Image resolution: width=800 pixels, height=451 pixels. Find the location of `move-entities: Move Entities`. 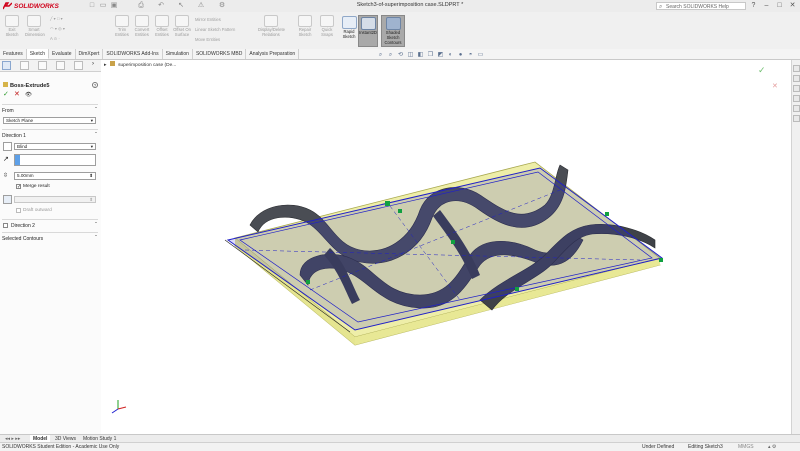

move-entities: Move Entities is located at coordinates (207, 39).